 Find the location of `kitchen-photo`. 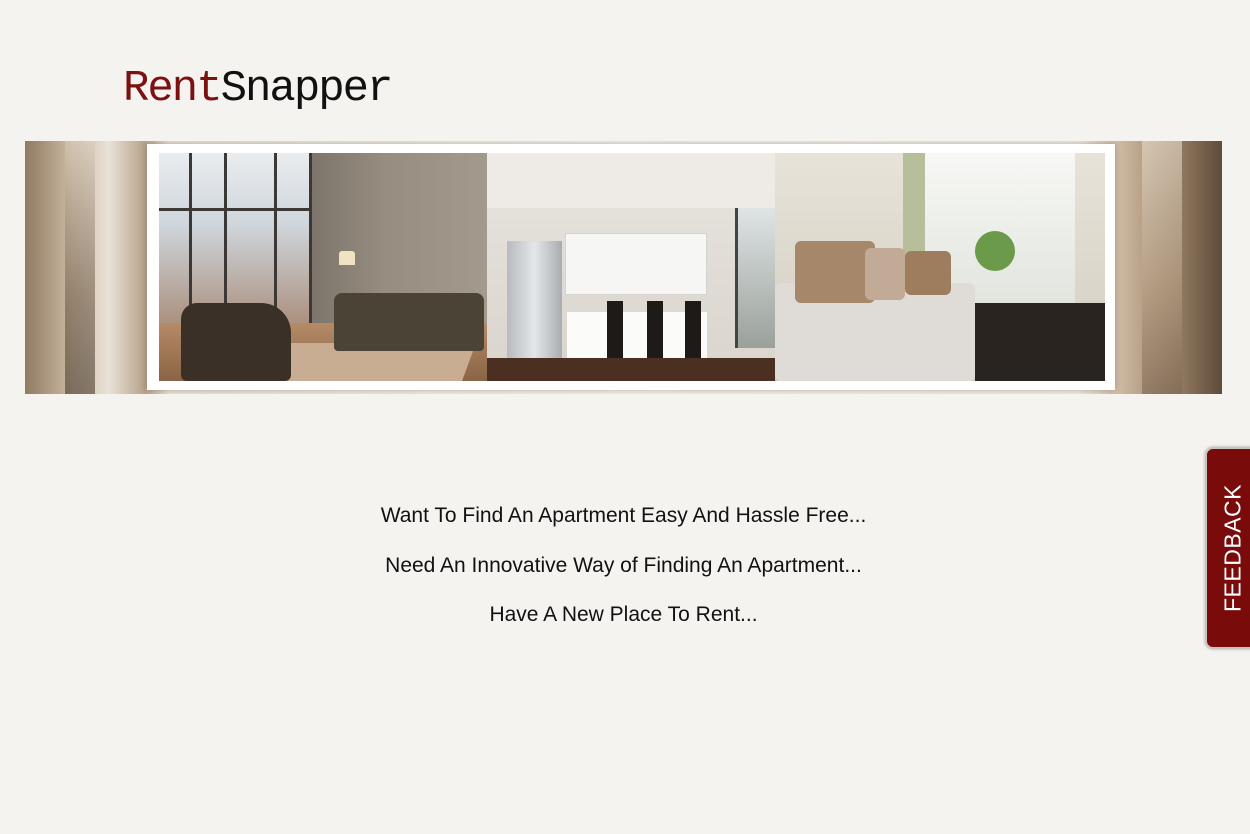

kitchen-photo is located at coordinates (631, 267).